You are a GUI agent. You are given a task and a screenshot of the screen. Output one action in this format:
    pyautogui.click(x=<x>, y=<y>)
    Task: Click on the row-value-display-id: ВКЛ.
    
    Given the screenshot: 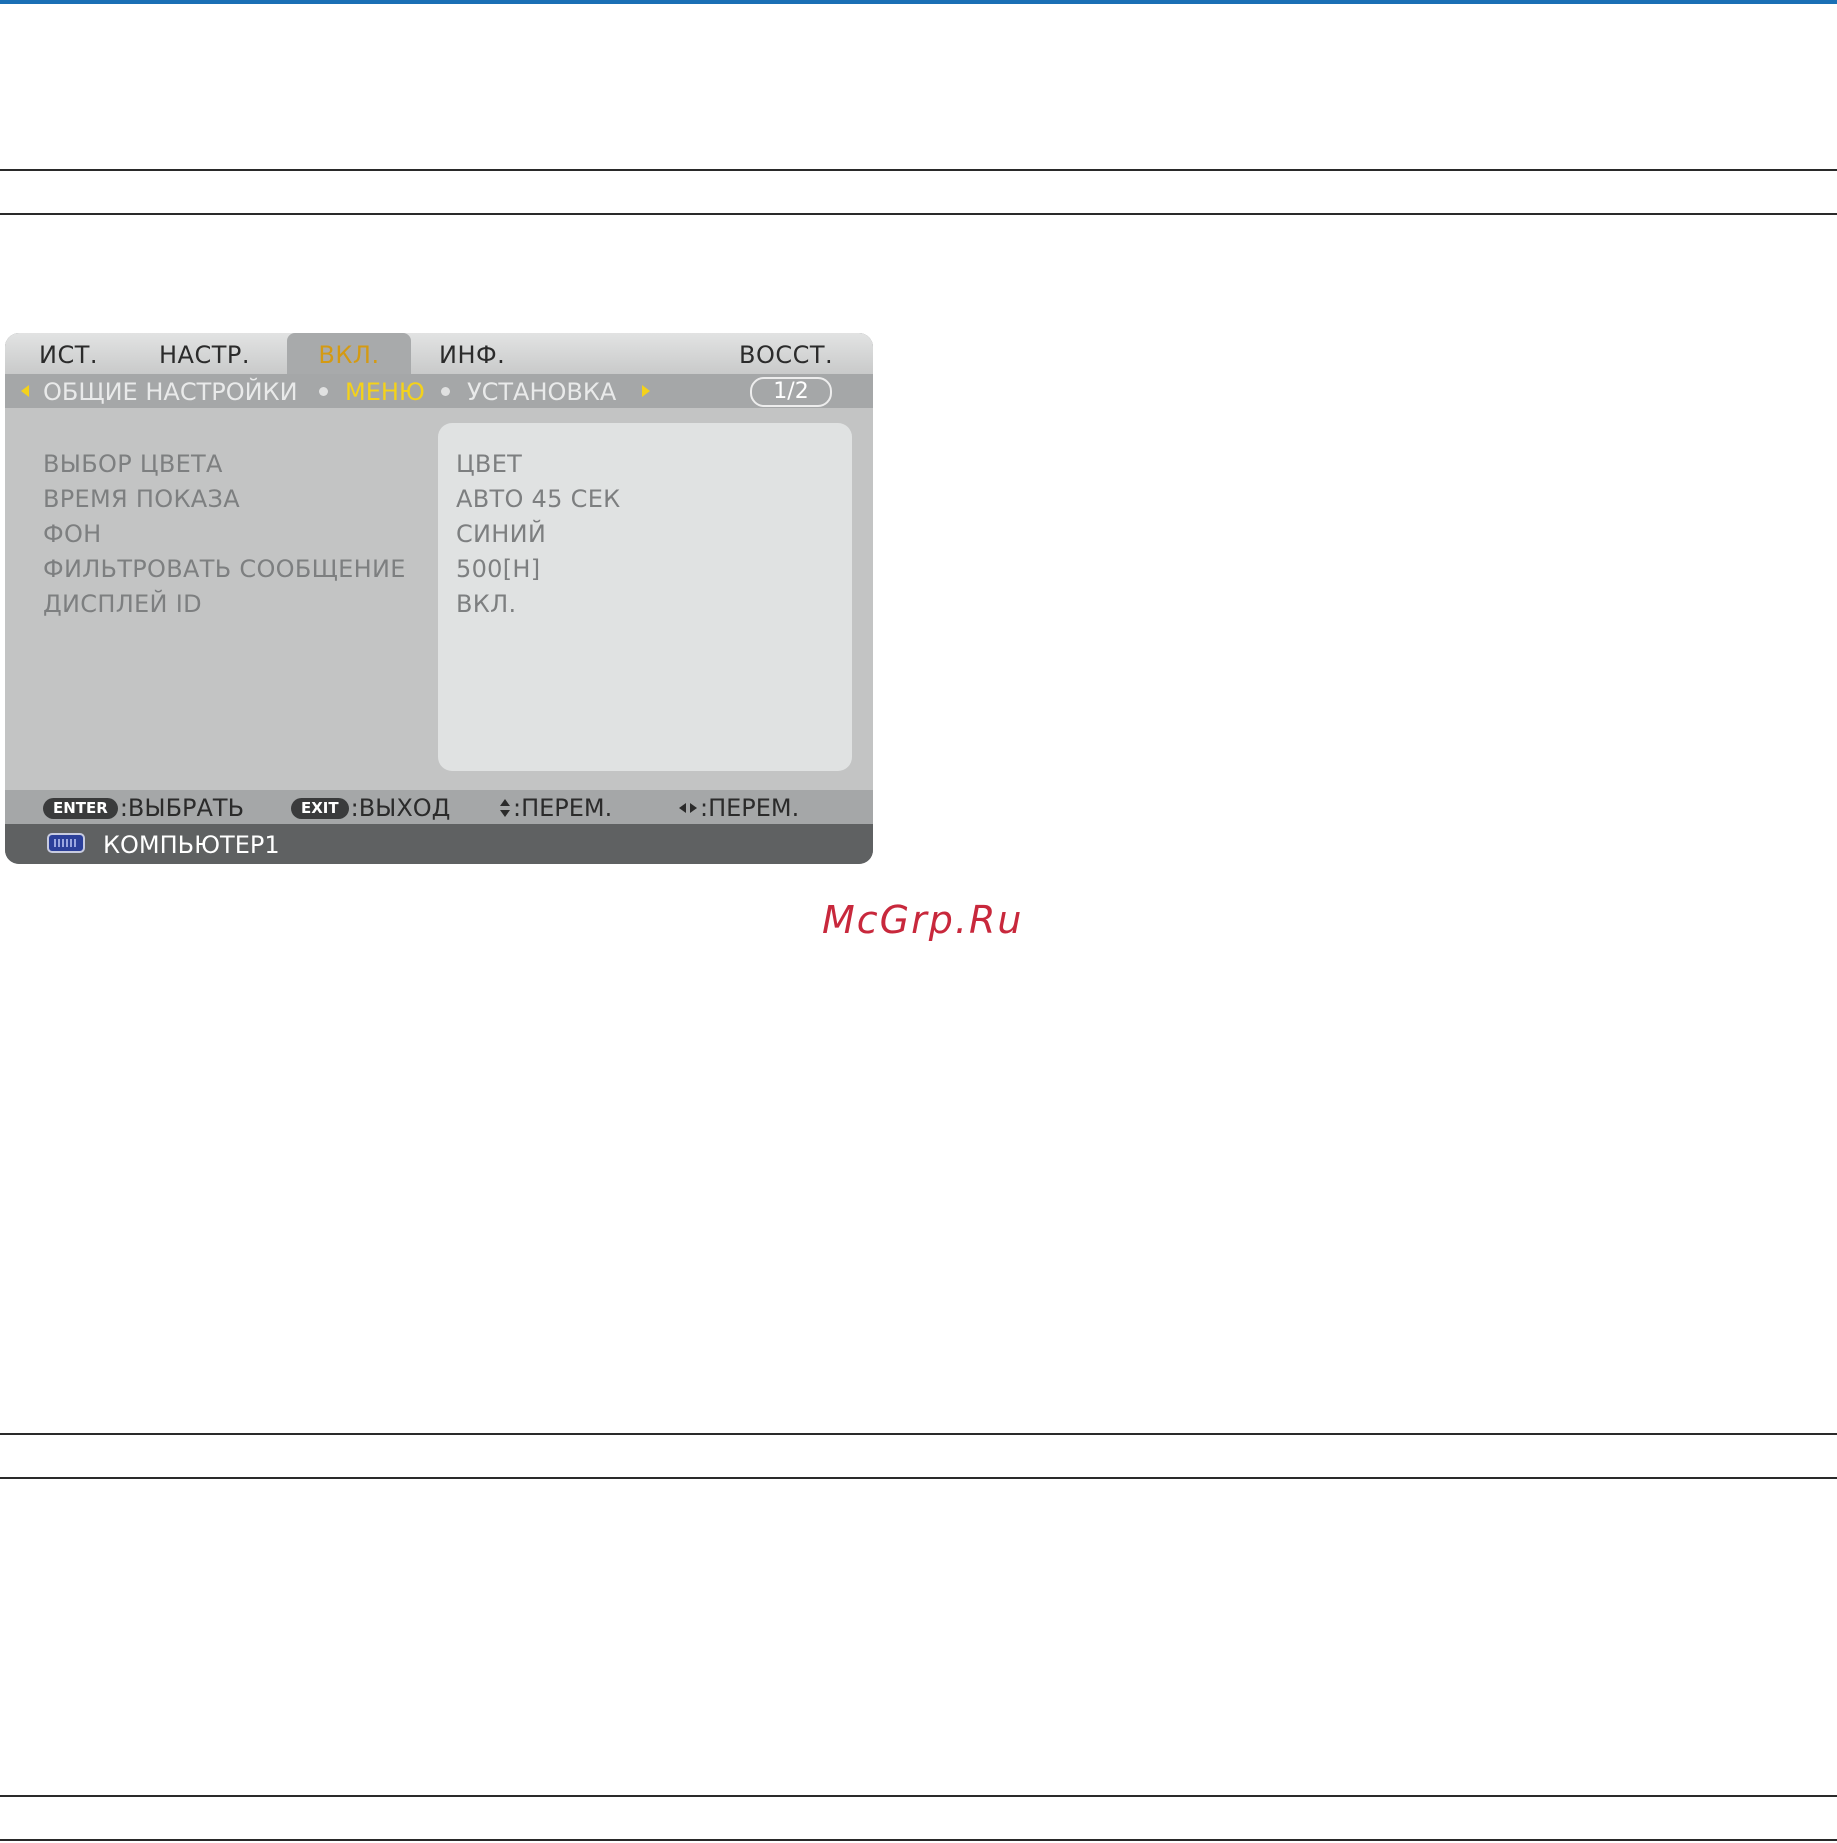 What is the action you would take?
    pyautogui.click(x=486, y=604)
    